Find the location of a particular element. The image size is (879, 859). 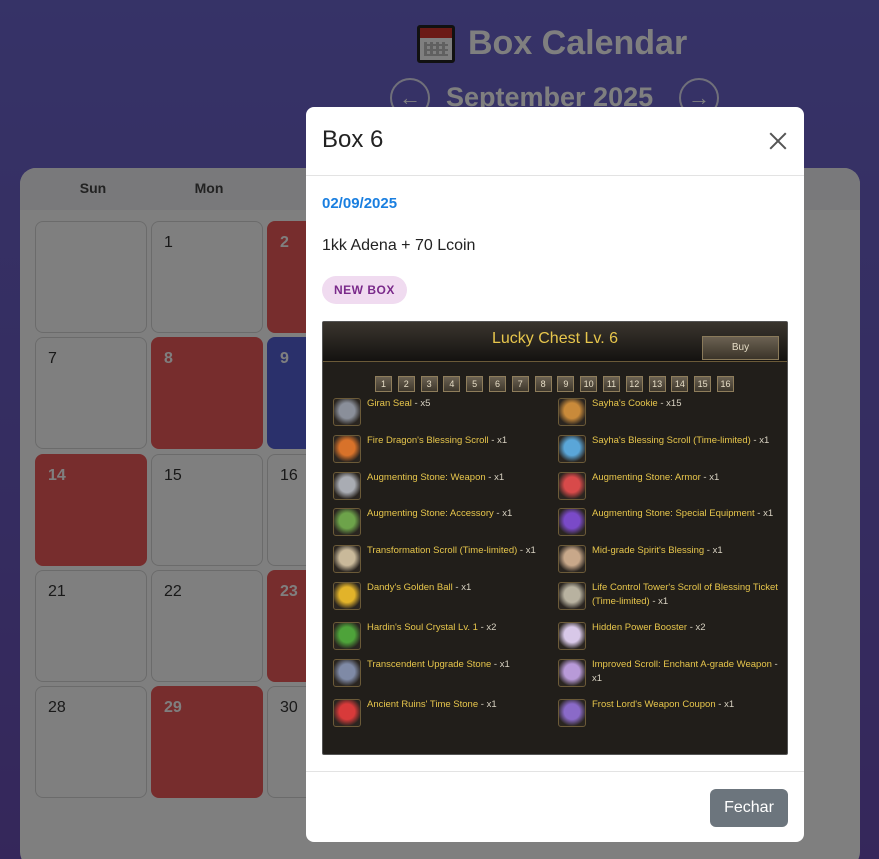

chest-page-button: 12 is located at coordinates (634, 384).